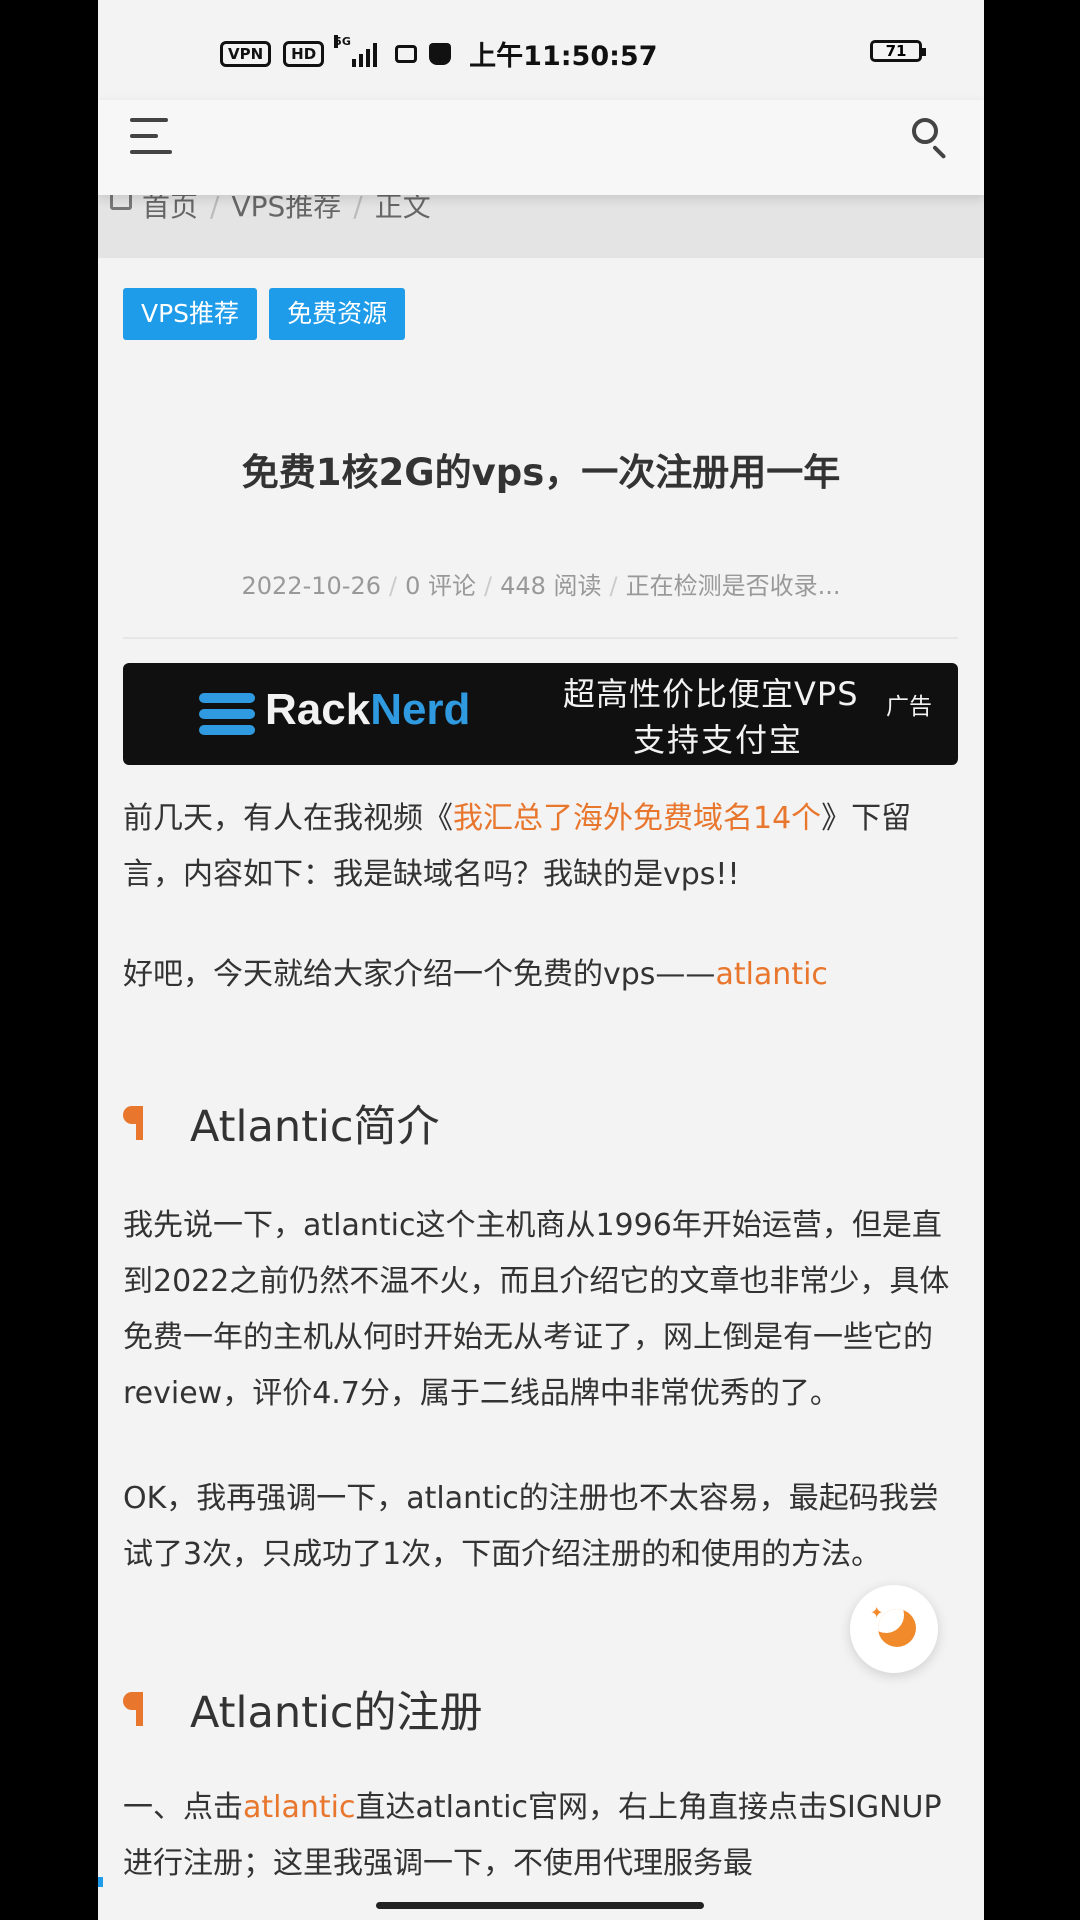 The image size is (1080, 1920). Describe the element at coordinates (406, 53) in the screenshot. I see `tv-icon` at that location.